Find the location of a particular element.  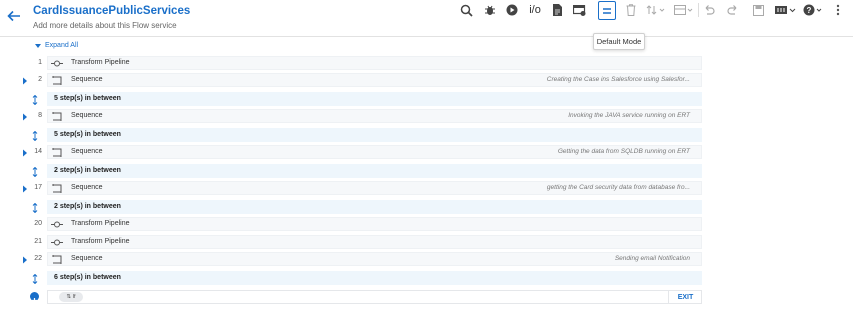

step-row: 20 Transform Pipeline is located at coordinates (426, 225).